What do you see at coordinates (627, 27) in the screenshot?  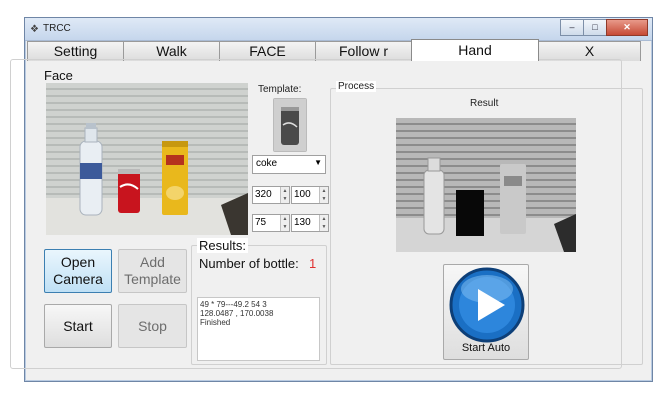 I see `close-button: ✕` at bounding box center [627, 27].